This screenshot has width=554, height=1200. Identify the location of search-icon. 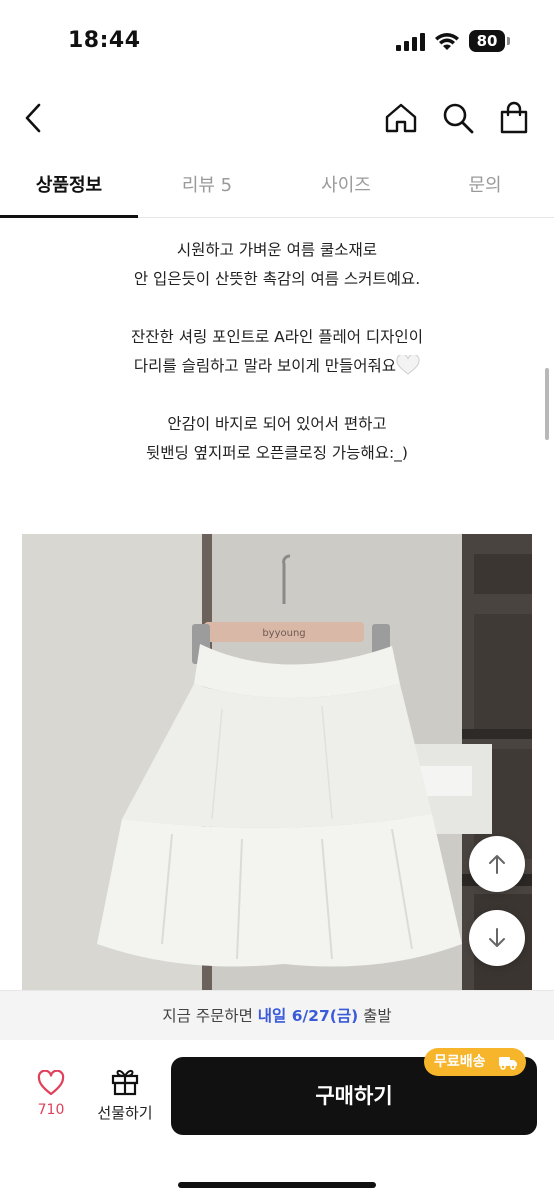
(458, 118).